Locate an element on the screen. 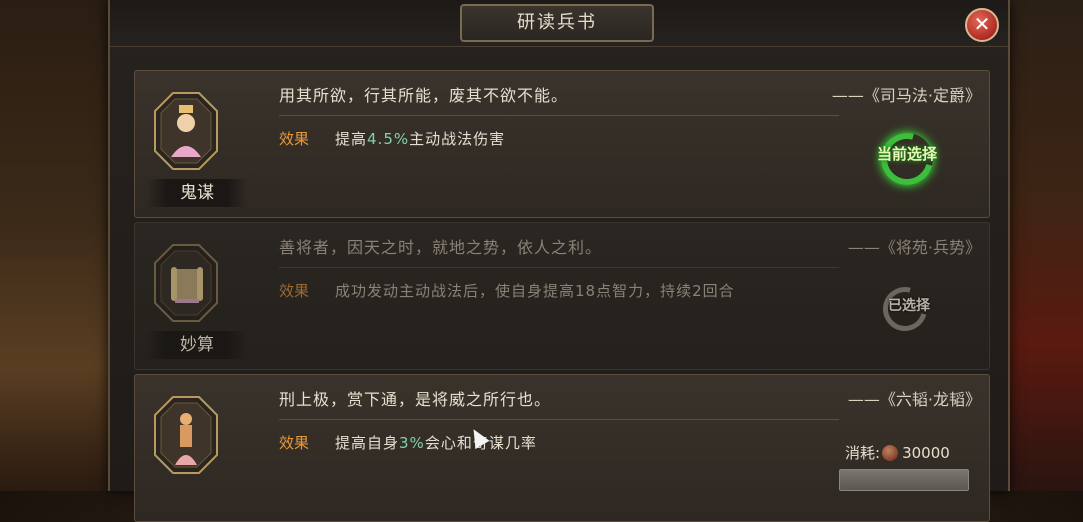  effect-value: 3% is located at coordinates (412, 443).